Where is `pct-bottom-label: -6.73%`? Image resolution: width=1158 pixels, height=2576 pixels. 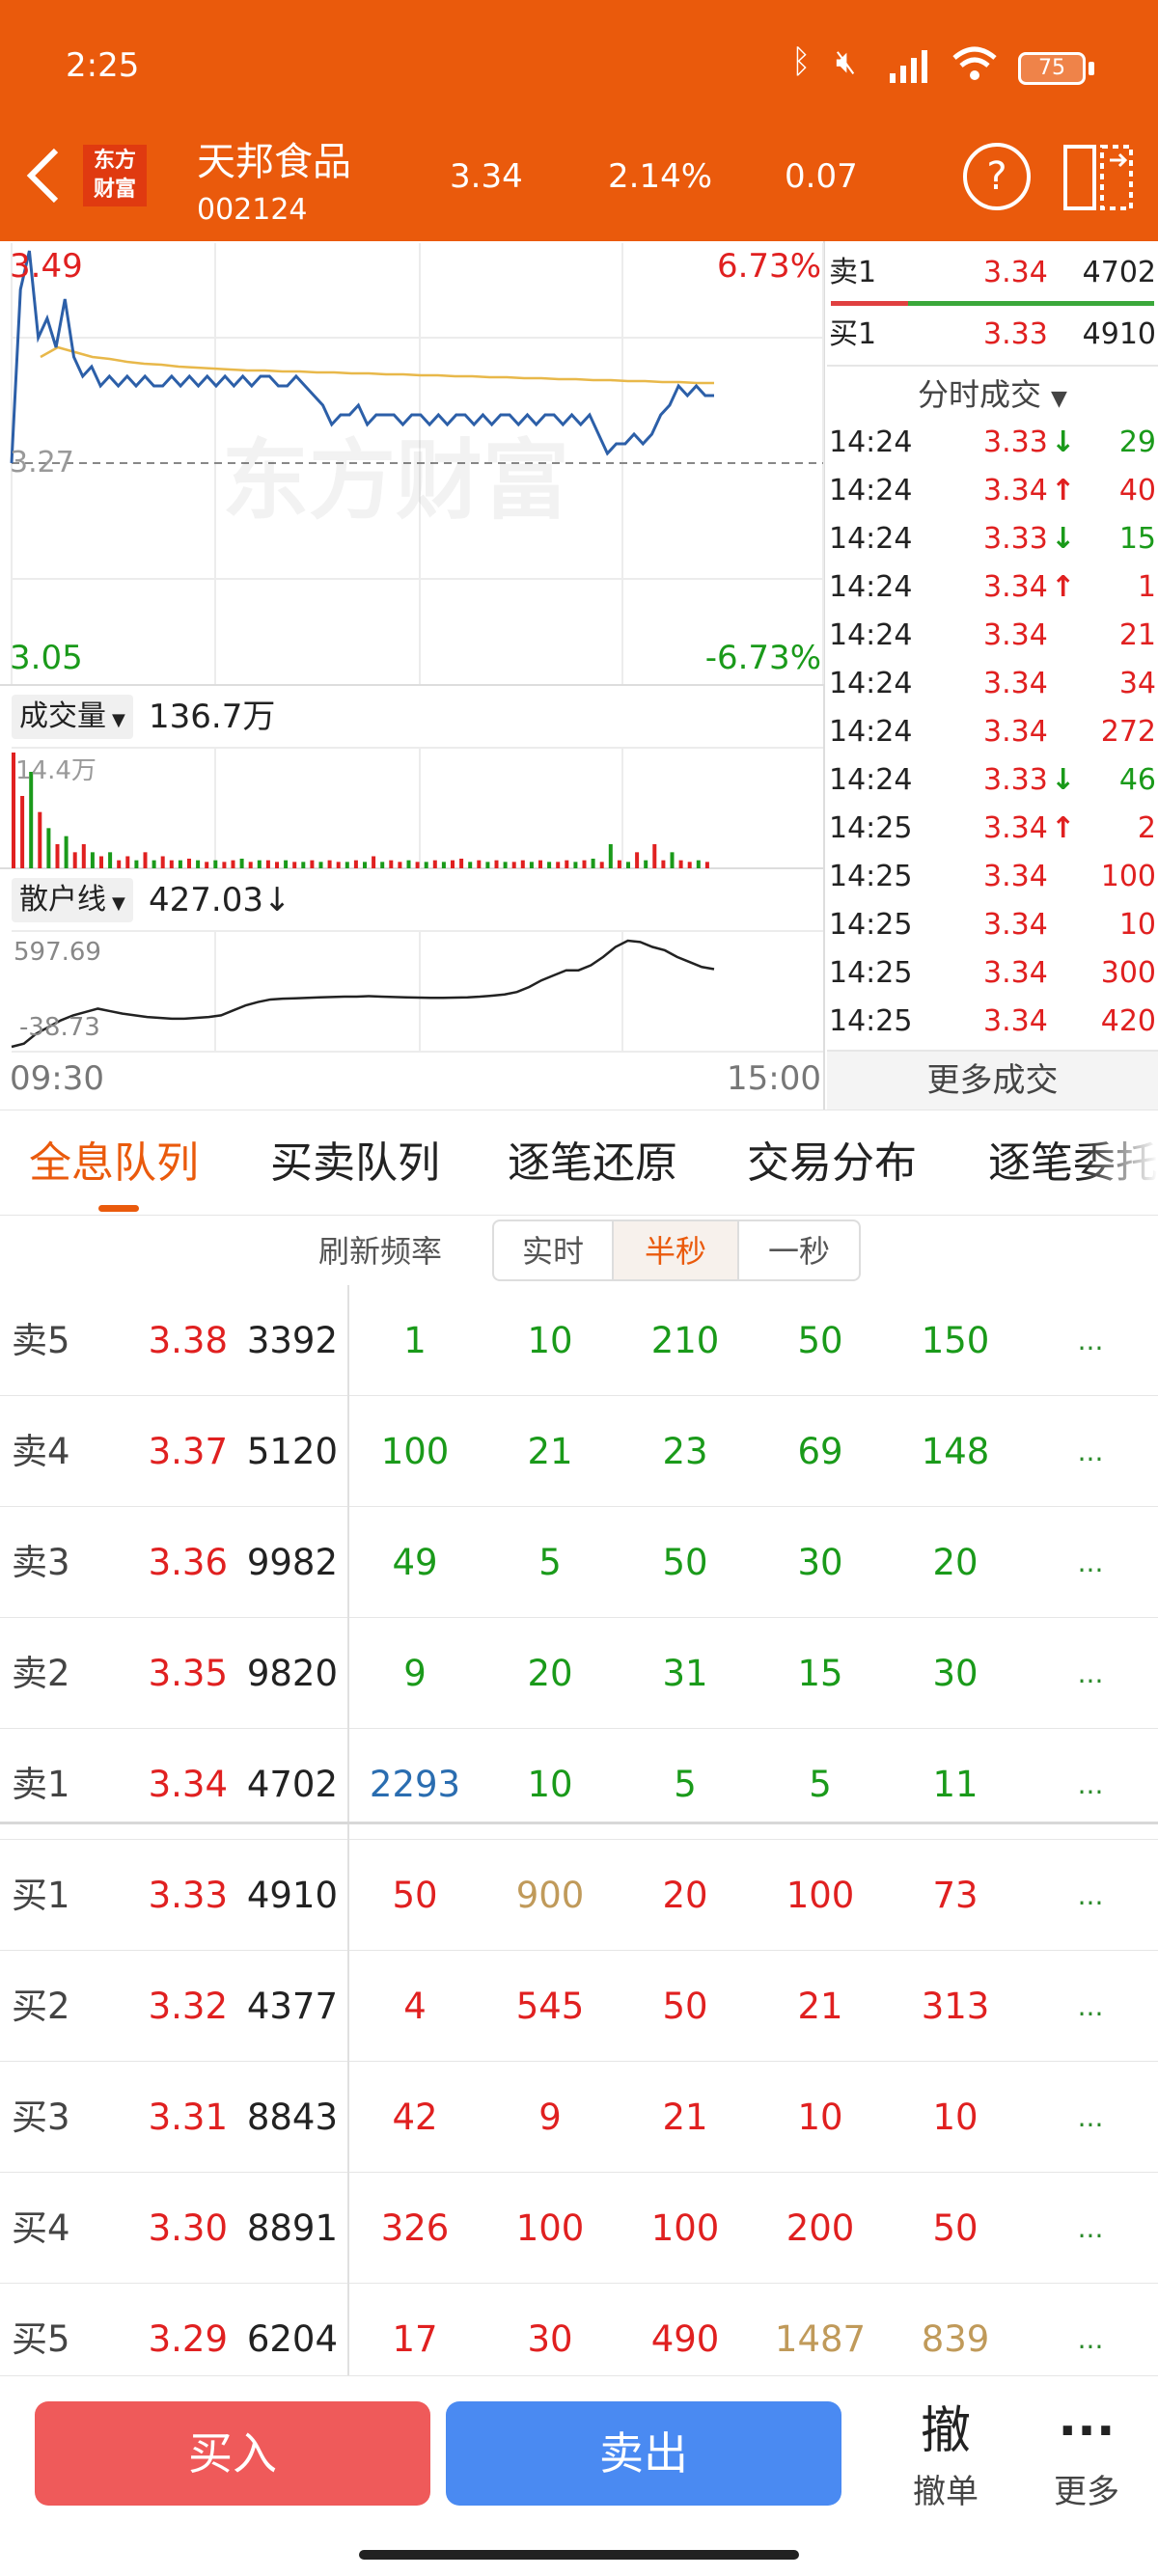
pct-bottom-label: -6.73% is located at coordinates (762, 658).